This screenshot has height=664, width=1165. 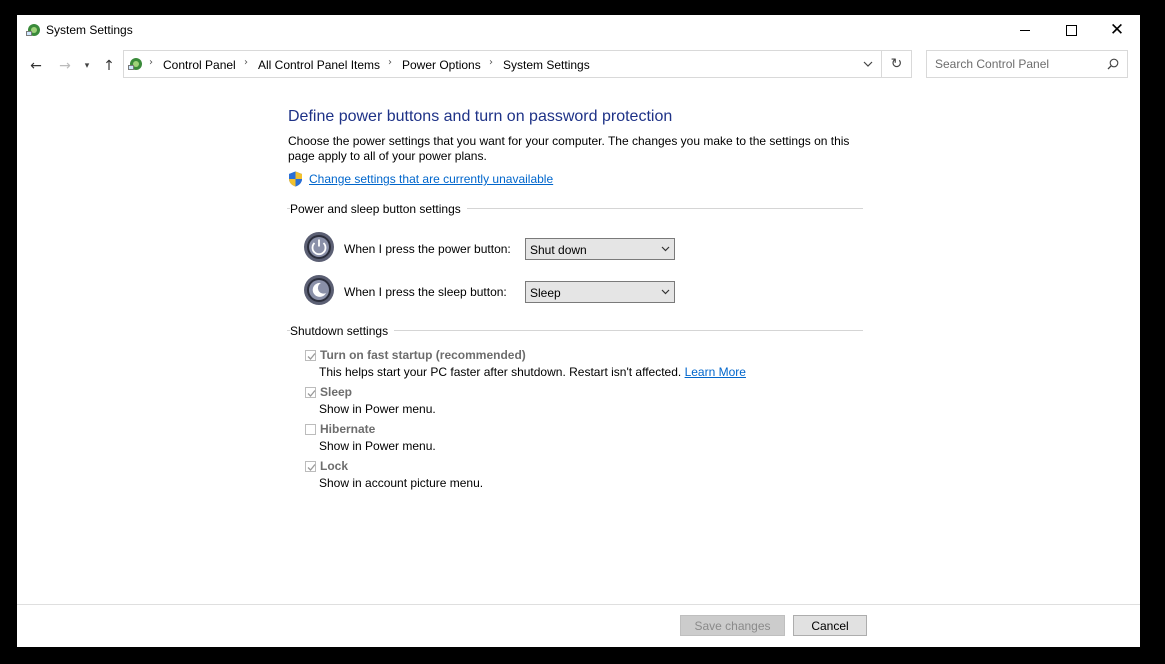 I want to click on fast-startup-checkbox, so click(x=310, y=355).